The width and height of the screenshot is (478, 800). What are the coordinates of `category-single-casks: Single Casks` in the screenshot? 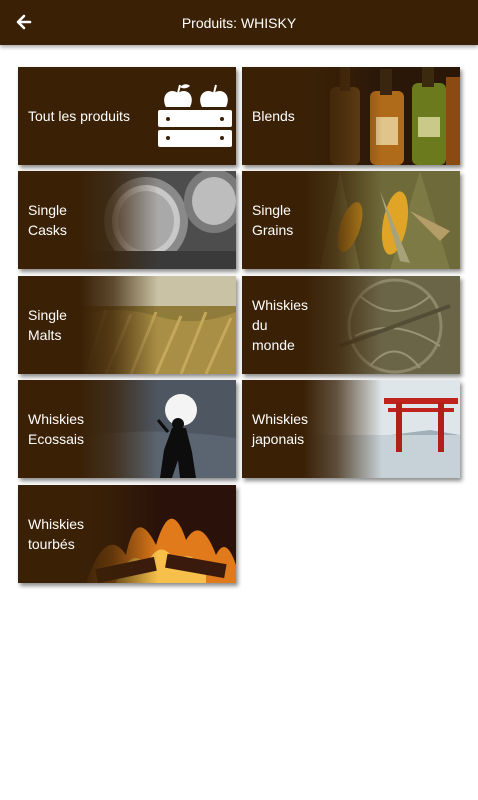 It's located at (127, 220).